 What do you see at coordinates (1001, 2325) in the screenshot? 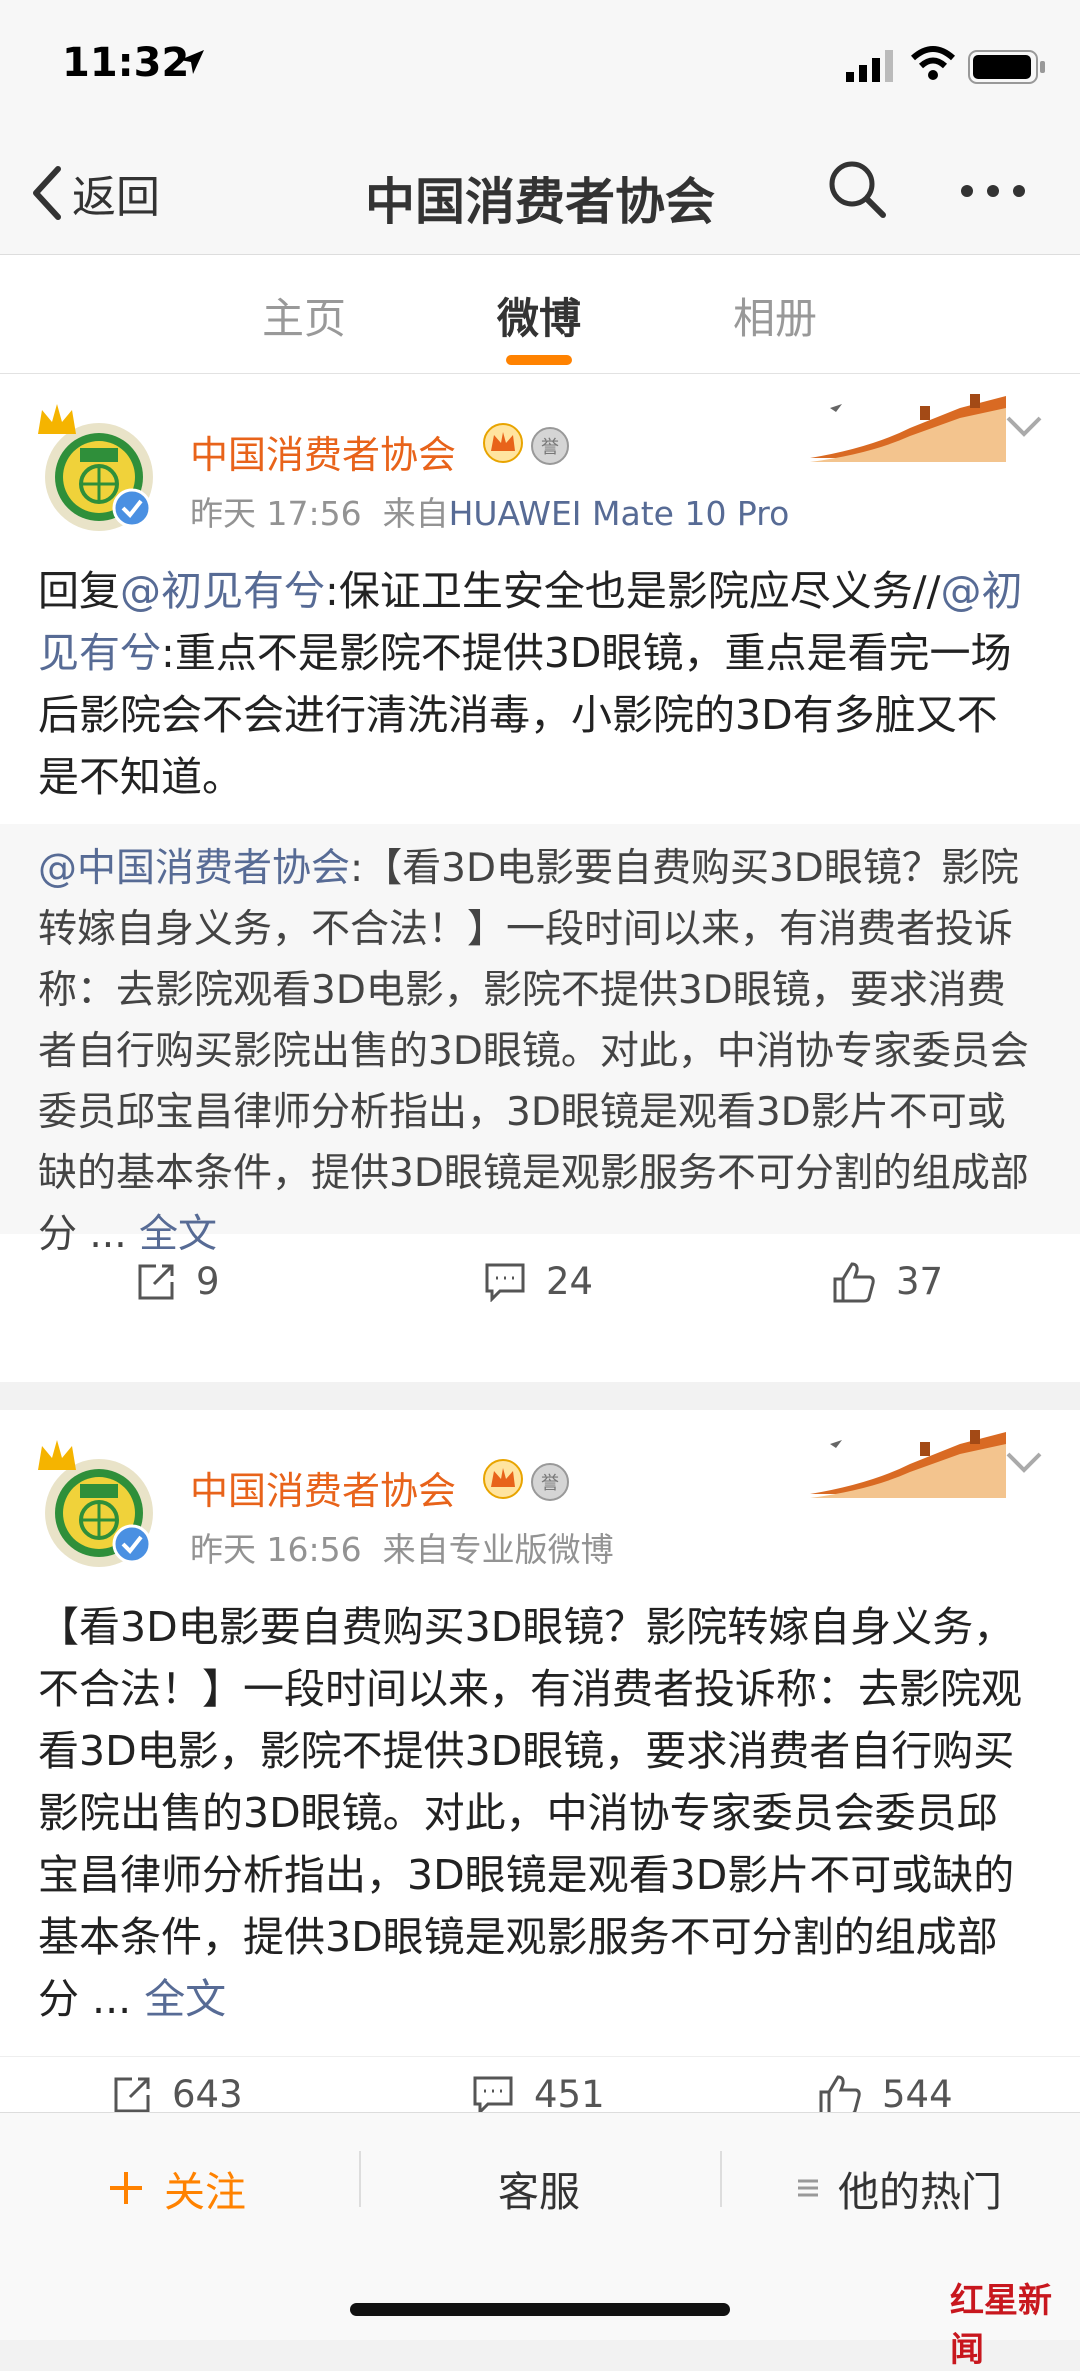
I see `watermark-logo: 红星新闻` at bounding box center [1001, 2325].